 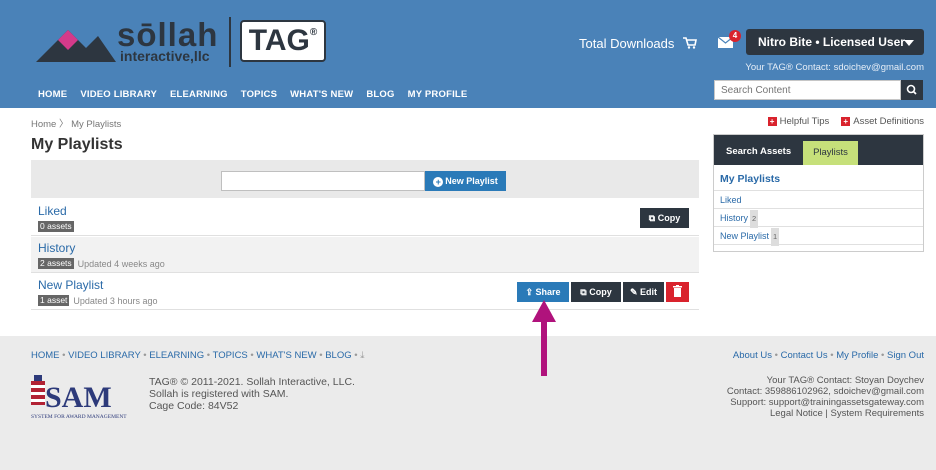 I want to click on asset-count-badge: 1 asset, so click(x=54, y=300).